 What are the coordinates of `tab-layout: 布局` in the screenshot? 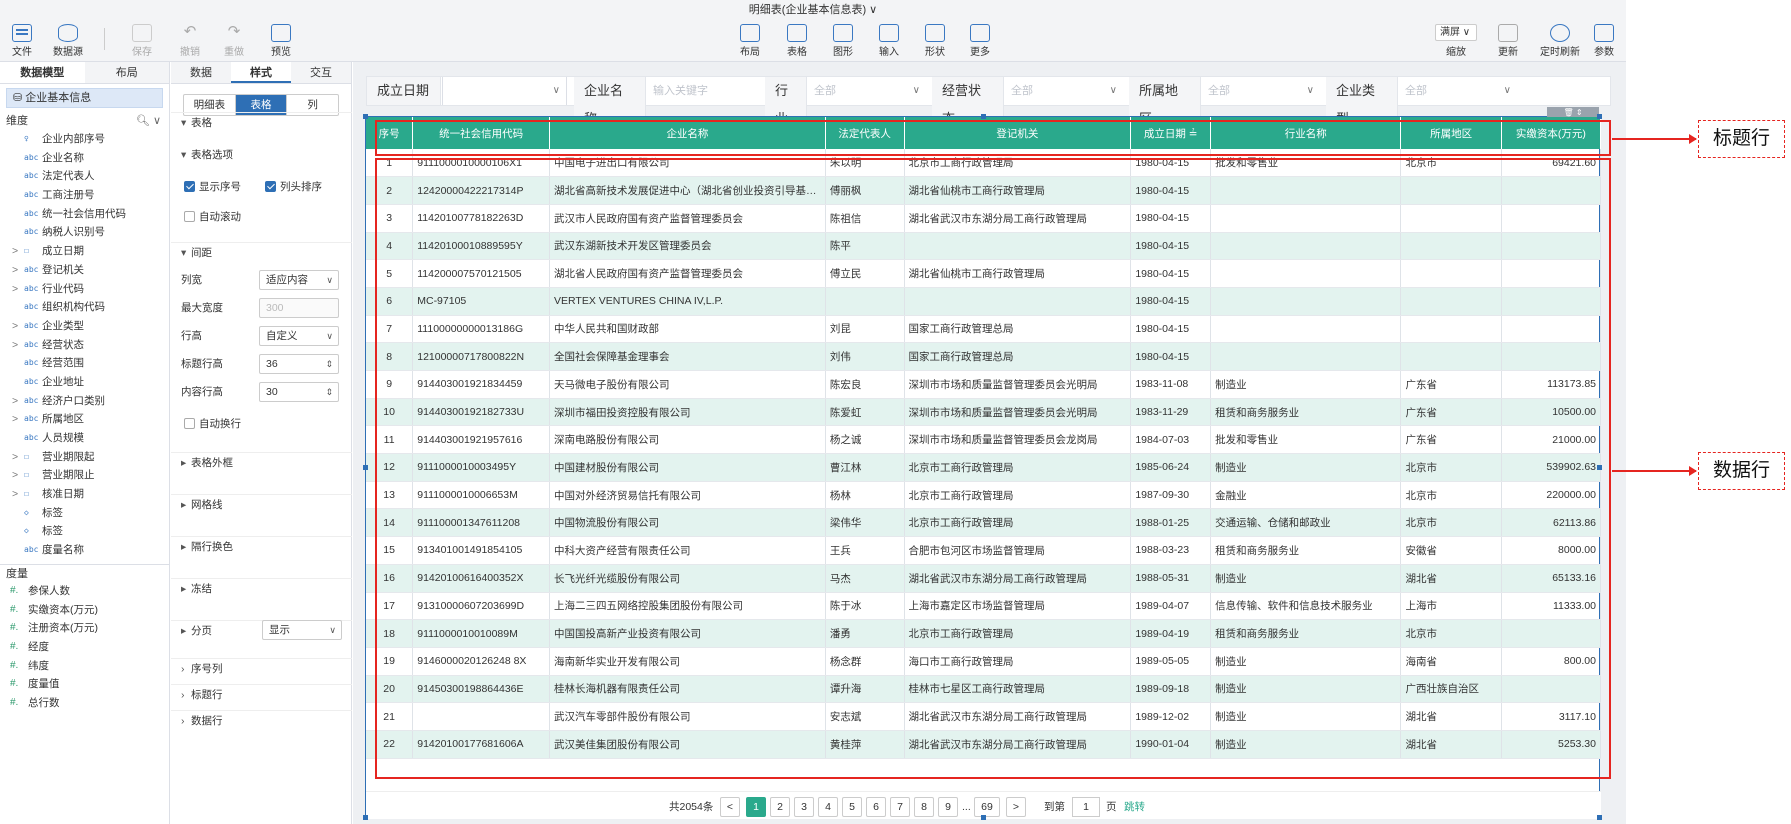 It's located at (127, 72).